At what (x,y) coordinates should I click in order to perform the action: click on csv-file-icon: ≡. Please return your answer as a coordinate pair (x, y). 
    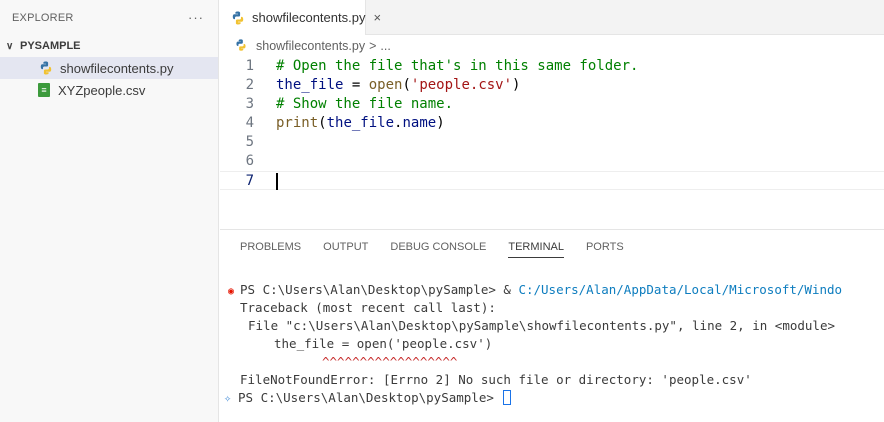
    Looking at the image, I should click on (44, 90).